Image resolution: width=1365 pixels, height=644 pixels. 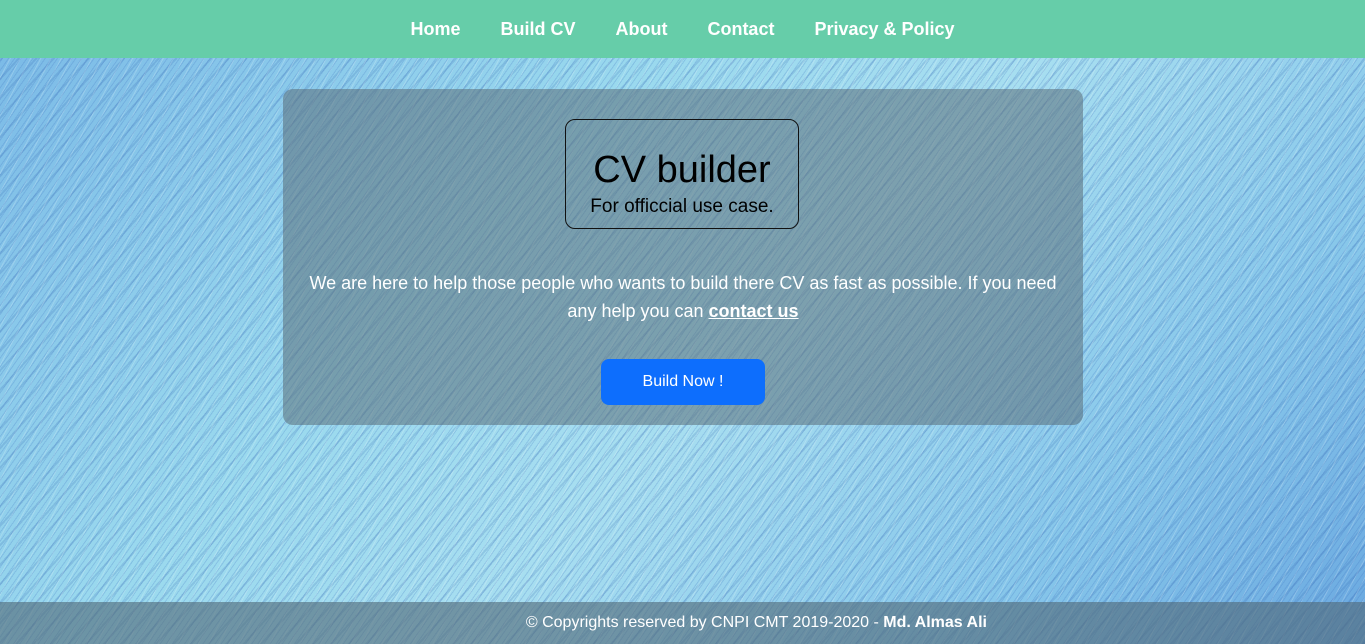 What do you see at coordinates (537, 29) in the screenshot?
I see `nav-link-build-cv: Build CV` at bounding box center [537, 29].